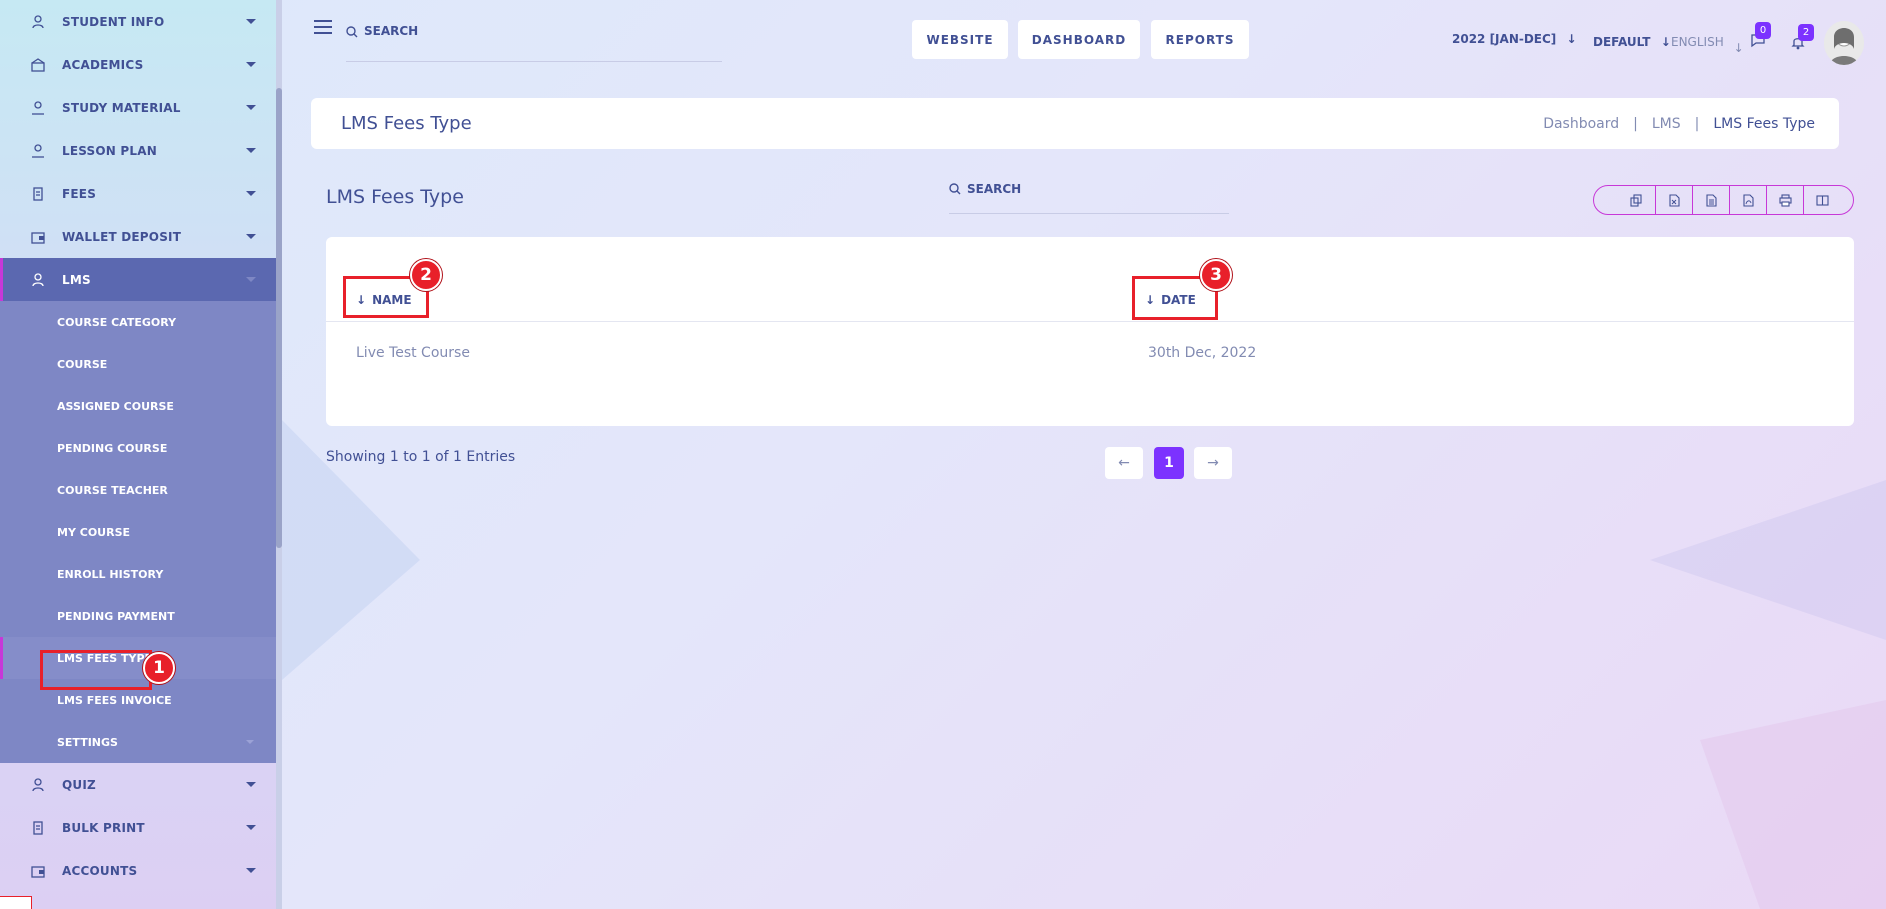 The image size is (1886, 909). What do you see at coordinates (1202, 353) in the screenshot?
I see `cell-date: 30th Dec, 2022` at bounding box center [1202, 353].